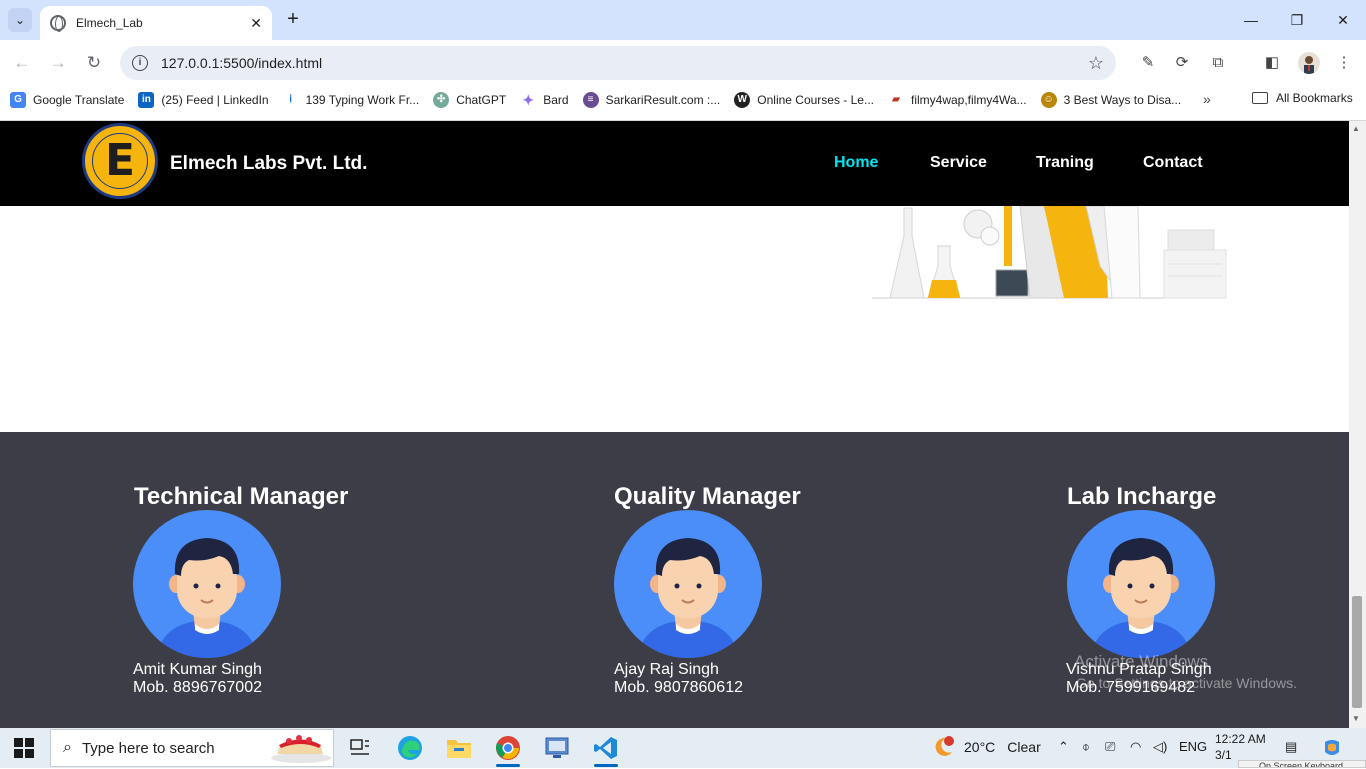  What do you see at coordinates (1356, 718) in the screenshot?
I see `scroll-down-arrow-icon: ▼` at bounding box center [1356, 718].